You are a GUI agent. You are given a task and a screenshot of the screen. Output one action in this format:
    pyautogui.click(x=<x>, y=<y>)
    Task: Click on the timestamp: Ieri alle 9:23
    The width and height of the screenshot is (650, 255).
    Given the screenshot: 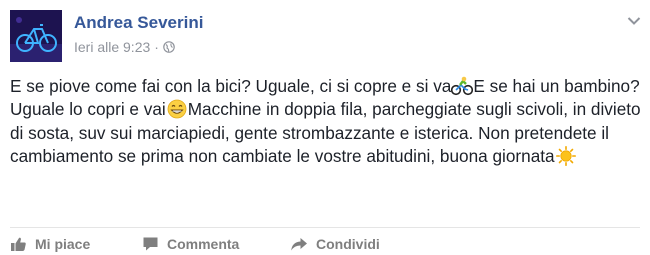 What is the action you would take?
    pyautogui.click(x=112, y=47)
    